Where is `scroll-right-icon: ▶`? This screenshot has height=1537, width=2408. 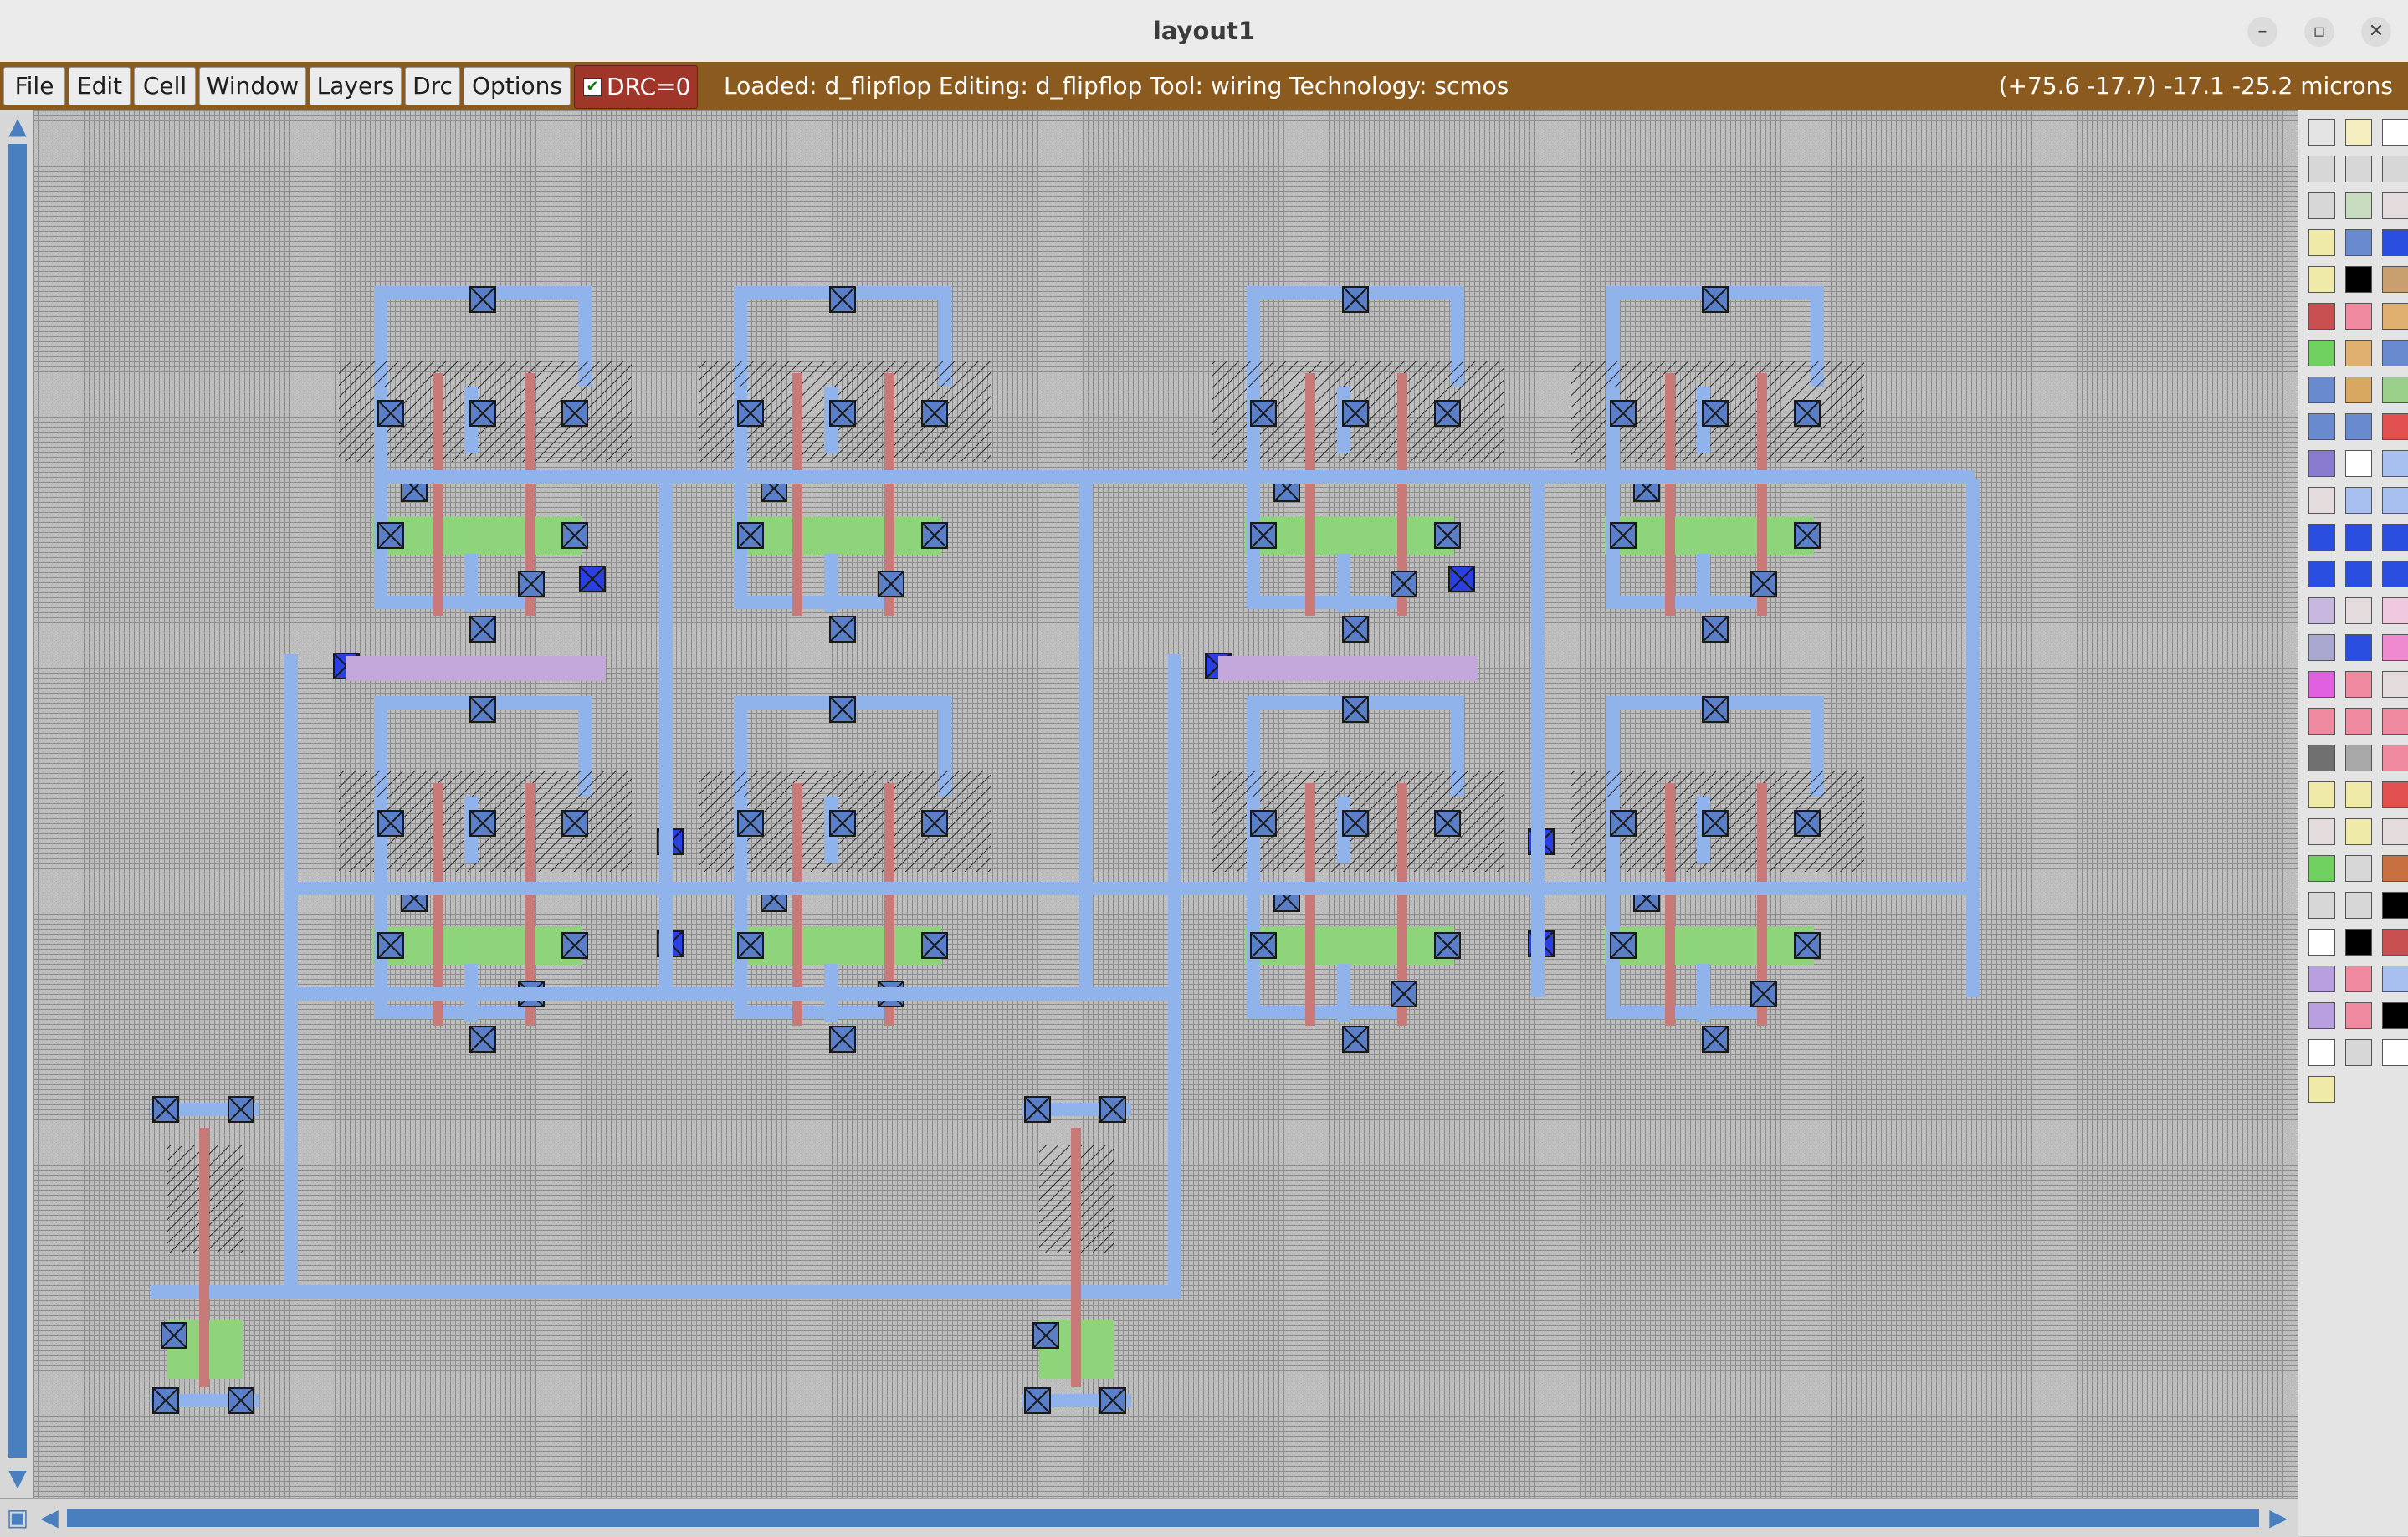
scroll-right-icon: ▶ is located at coordinates (2278, 1517).